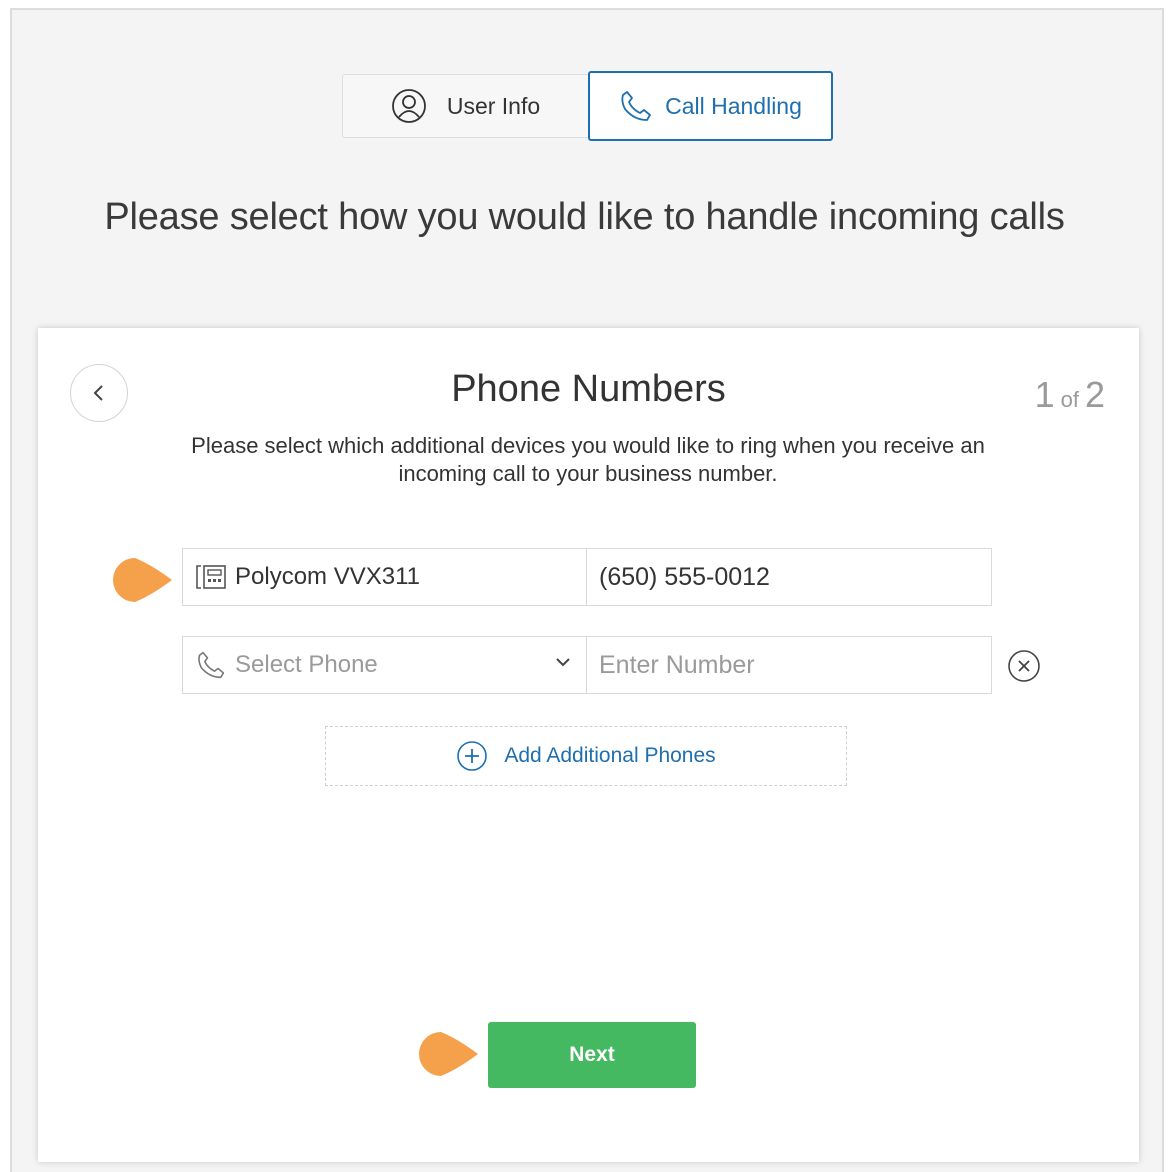 Image resolution: width=1169 pixels, height=1172 pixels. I want to click on step-tabs: User Info Call Handling, so click(587, 106).